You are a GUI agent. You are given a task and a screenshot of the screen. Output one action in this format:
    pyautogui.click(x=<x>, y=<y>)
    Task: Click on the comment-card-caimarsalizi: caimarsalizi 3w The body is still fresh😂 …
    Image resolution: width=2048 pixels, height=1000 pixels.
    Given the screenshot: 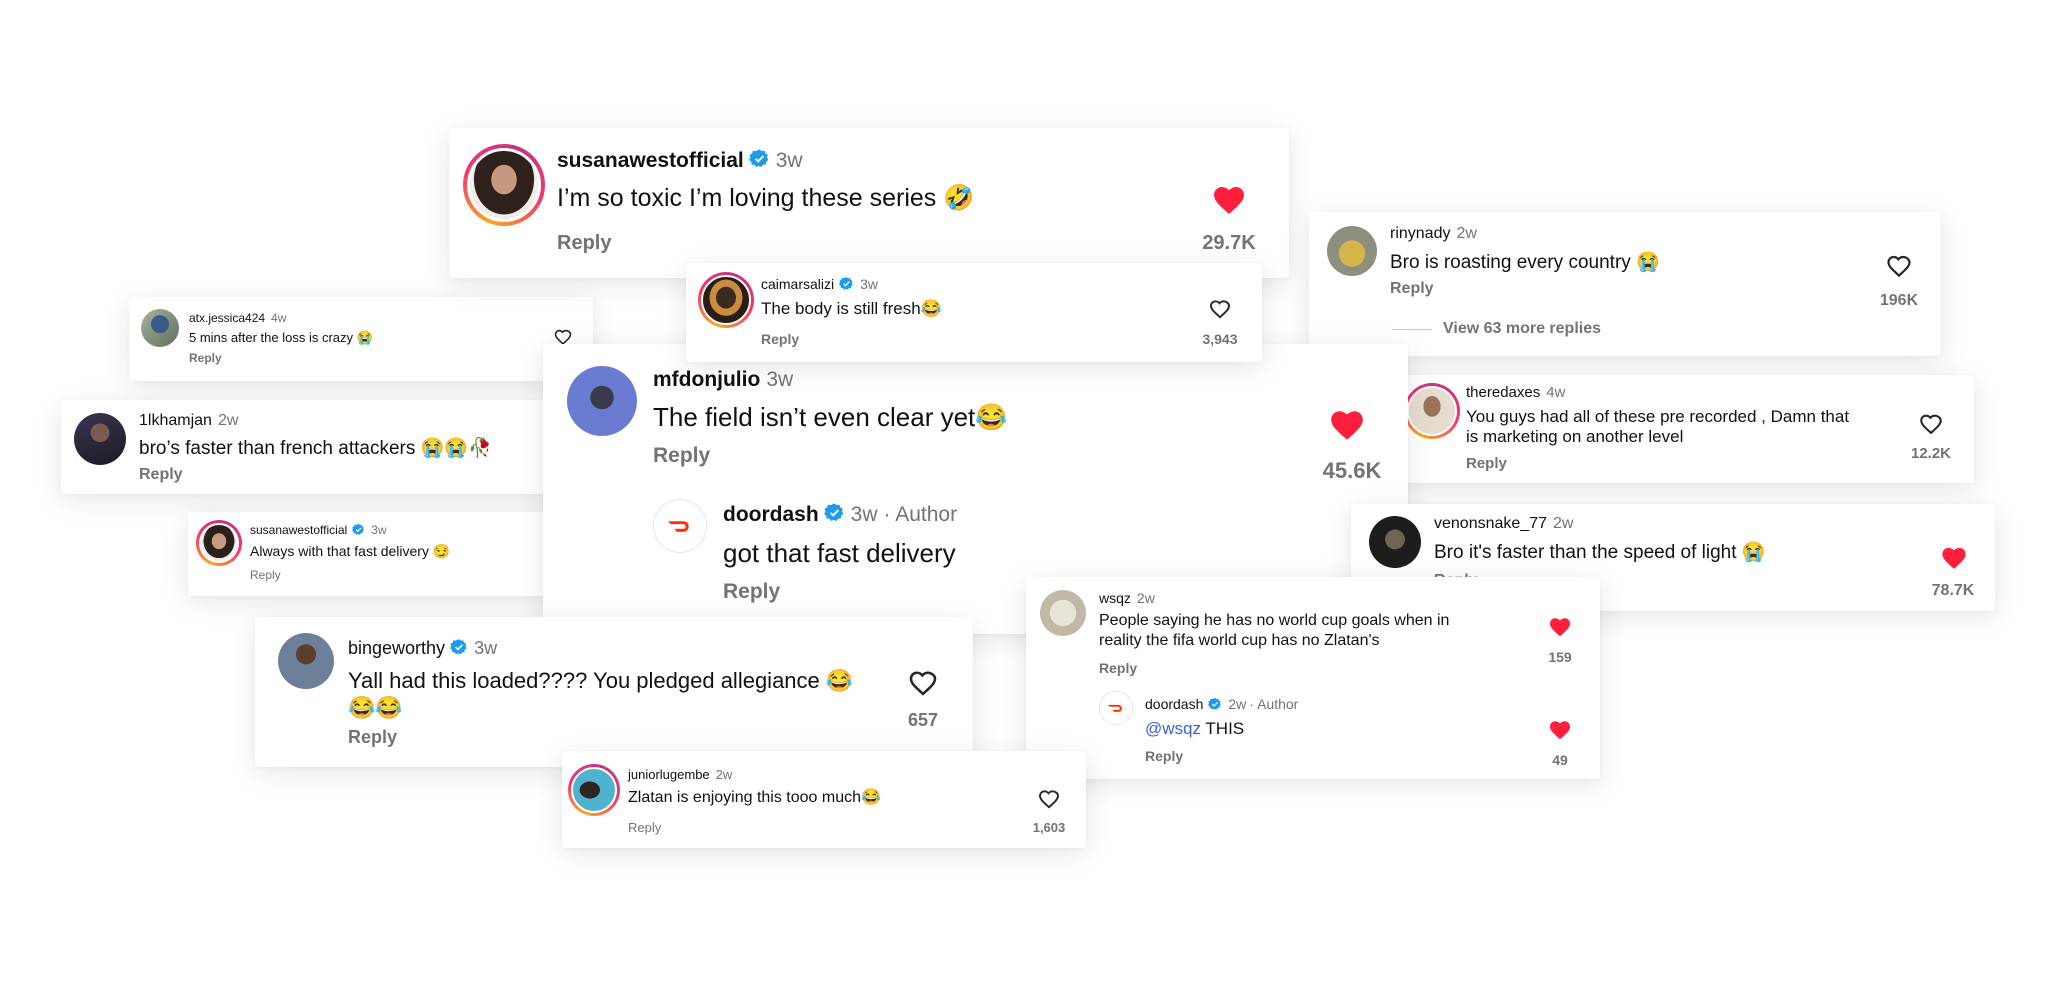 What is the action you would take?
    pyautogui.click(x=974, y=312)
    